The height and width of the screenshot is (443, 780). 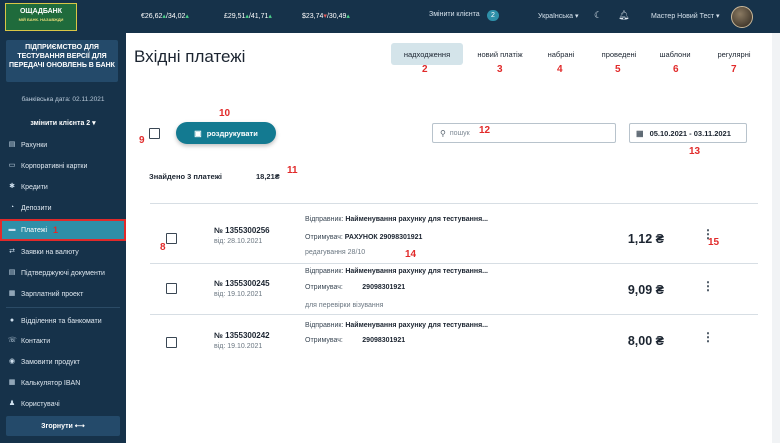 What do you see at coordinates (326, 16) in the screenshot?
I see `rate-usd: $23,74▾/30,49▴` at bounding box center [326, 16].